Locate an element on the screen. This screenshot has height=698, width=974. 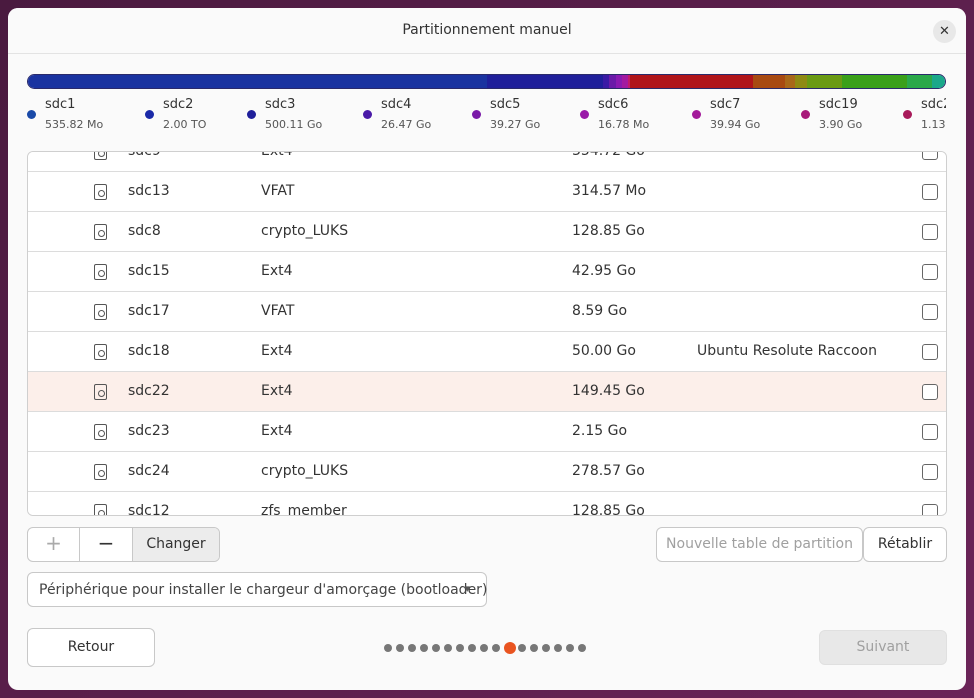
partition-size: 314.57 Mo is located at coordinates (609, 191).